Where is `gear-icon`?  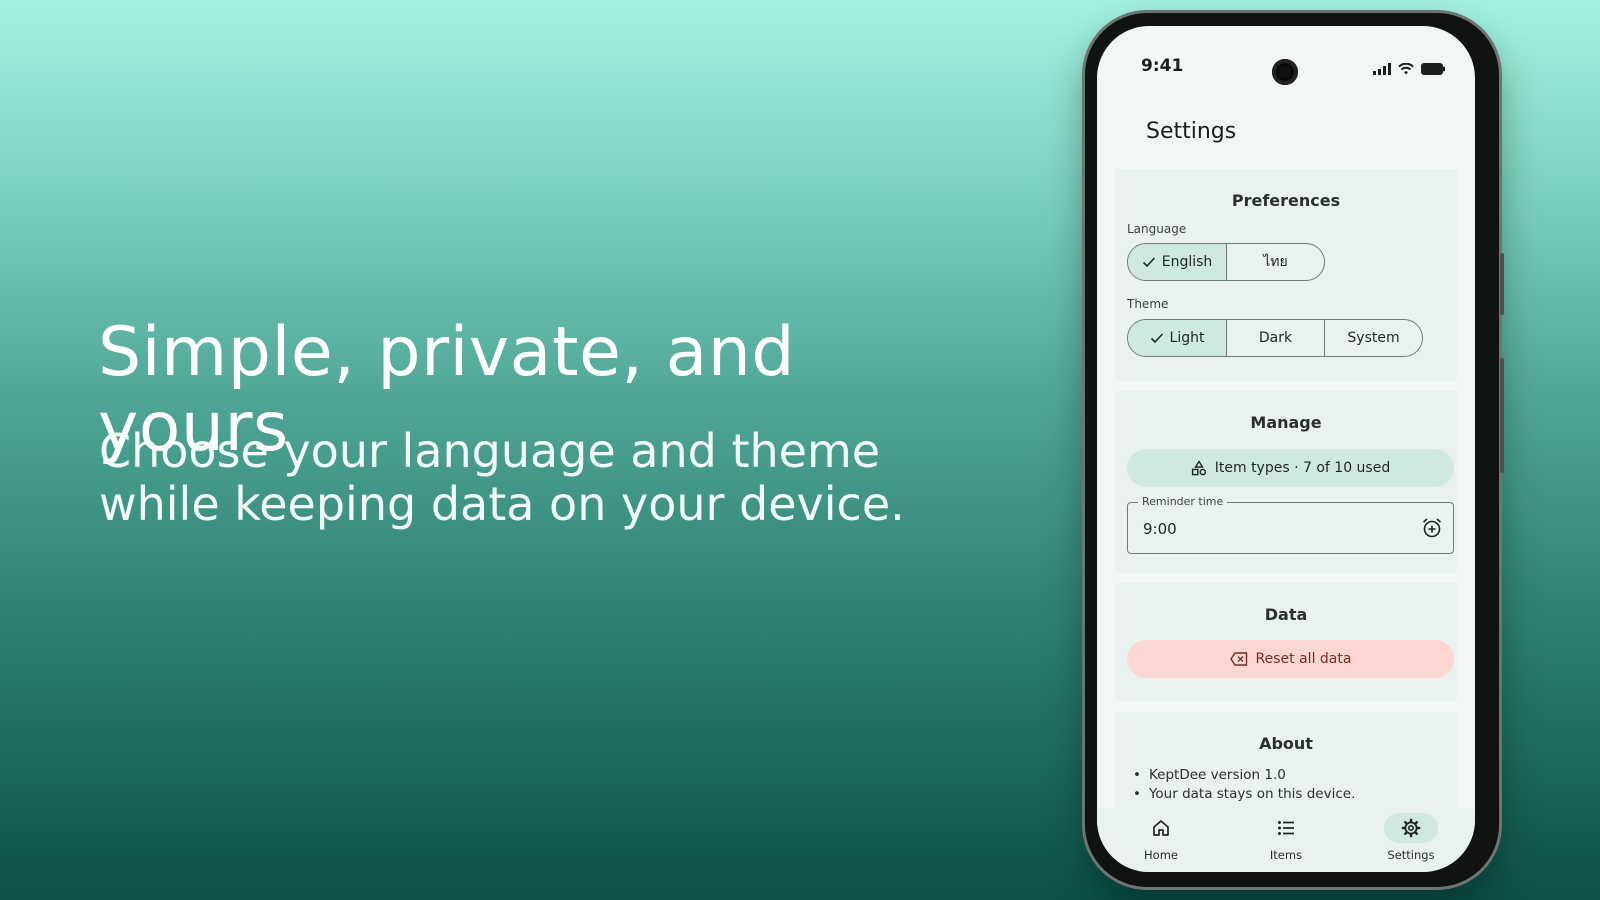 gear-icon is located at coordinates (1411, 828).